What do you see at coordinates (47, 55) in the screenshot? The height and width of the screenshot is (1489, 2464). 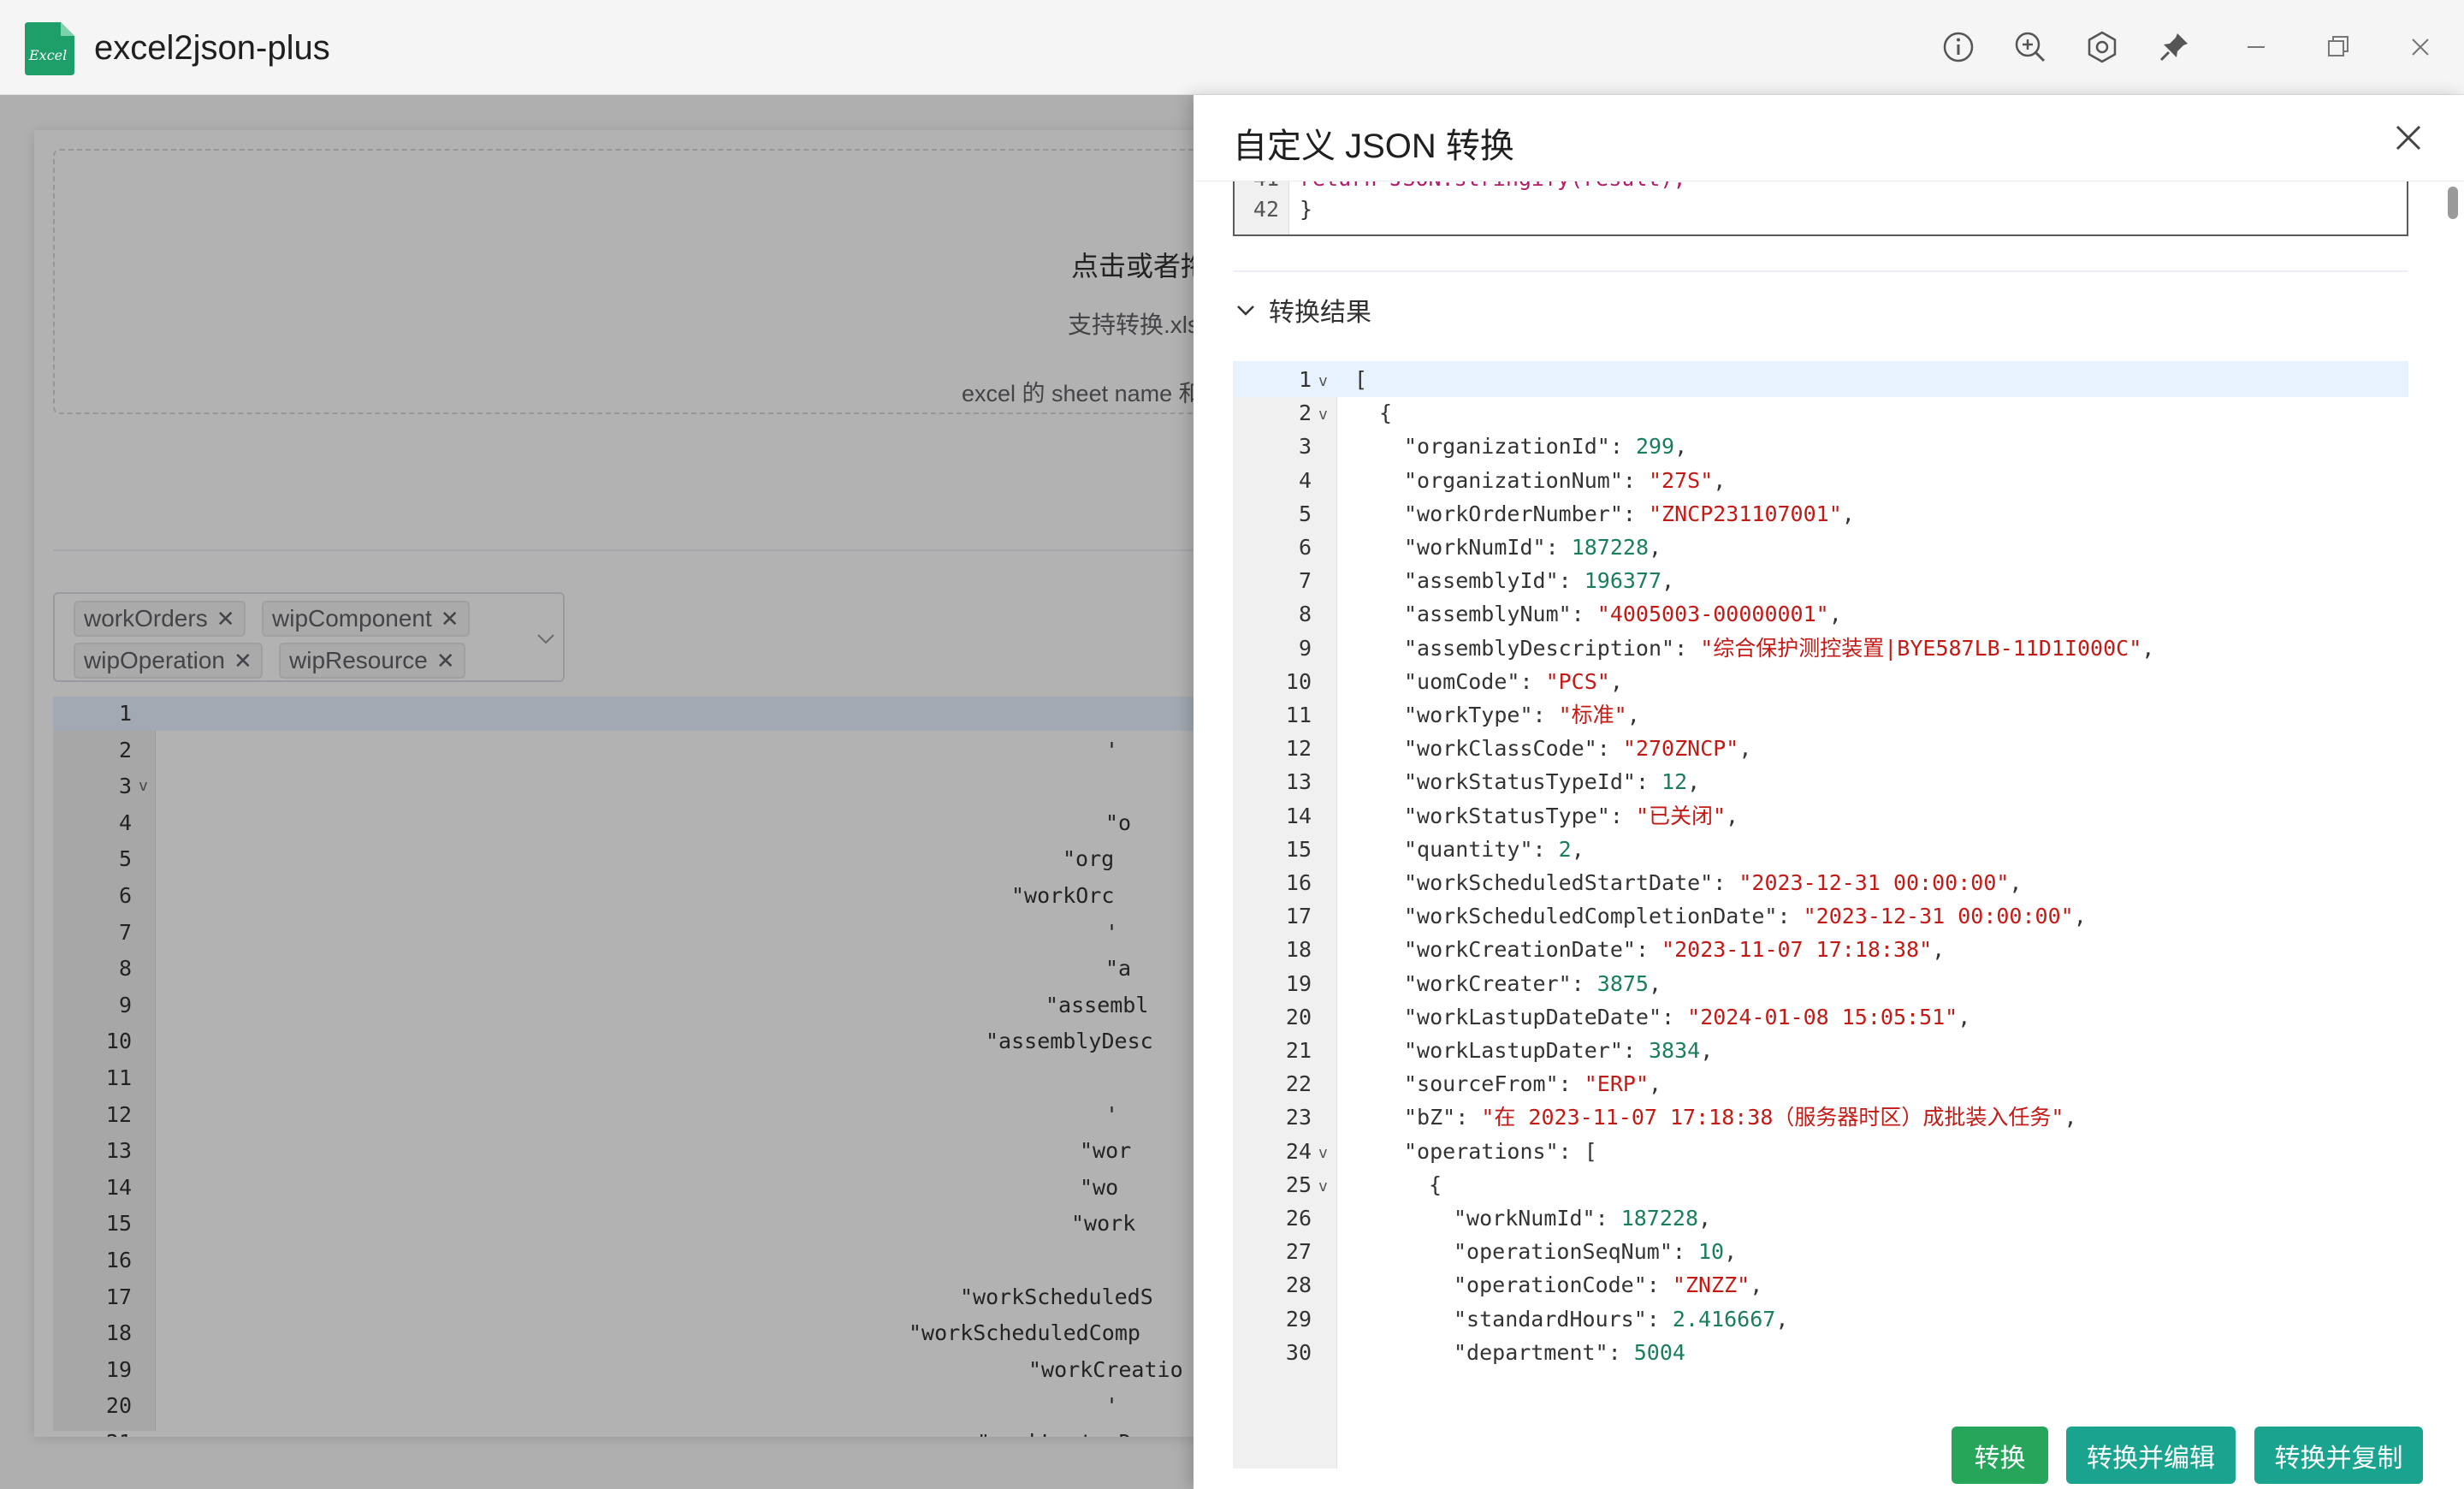 I see `svg-text: Excel` at bounding box center [47, 55].